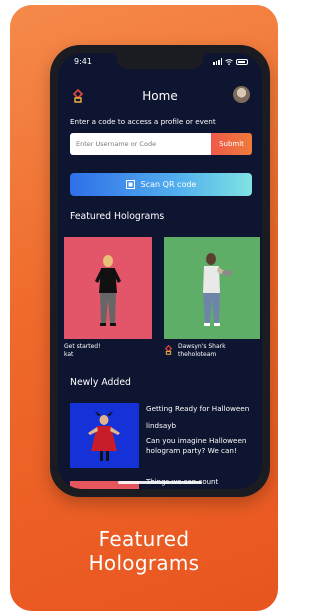 Image resolution: width=320 pixels, height=616 pixels. Describe the element at coordinates (202, 346) in the screenshot. I see `featured-item-title: Dawsyn's Shark` at that location.